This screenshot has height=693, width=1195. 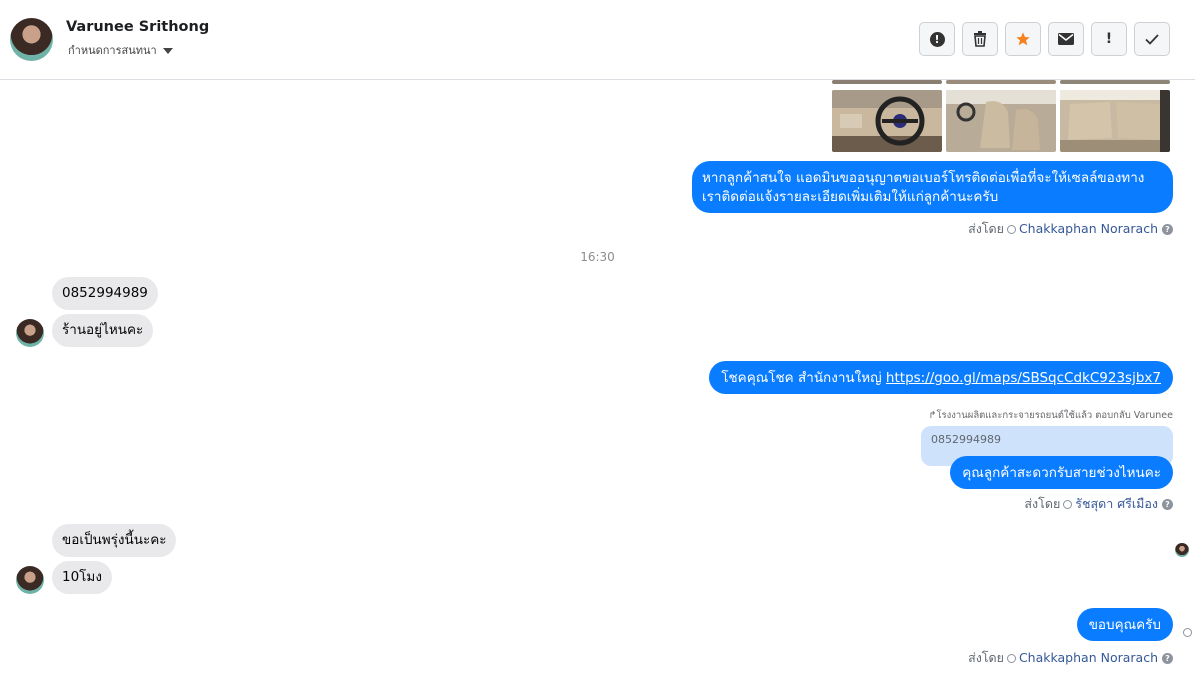 What do you see at coordinates (1187, 632) in the screenshot?
I see `delivered-icon` at bounding box center [1187, 632].